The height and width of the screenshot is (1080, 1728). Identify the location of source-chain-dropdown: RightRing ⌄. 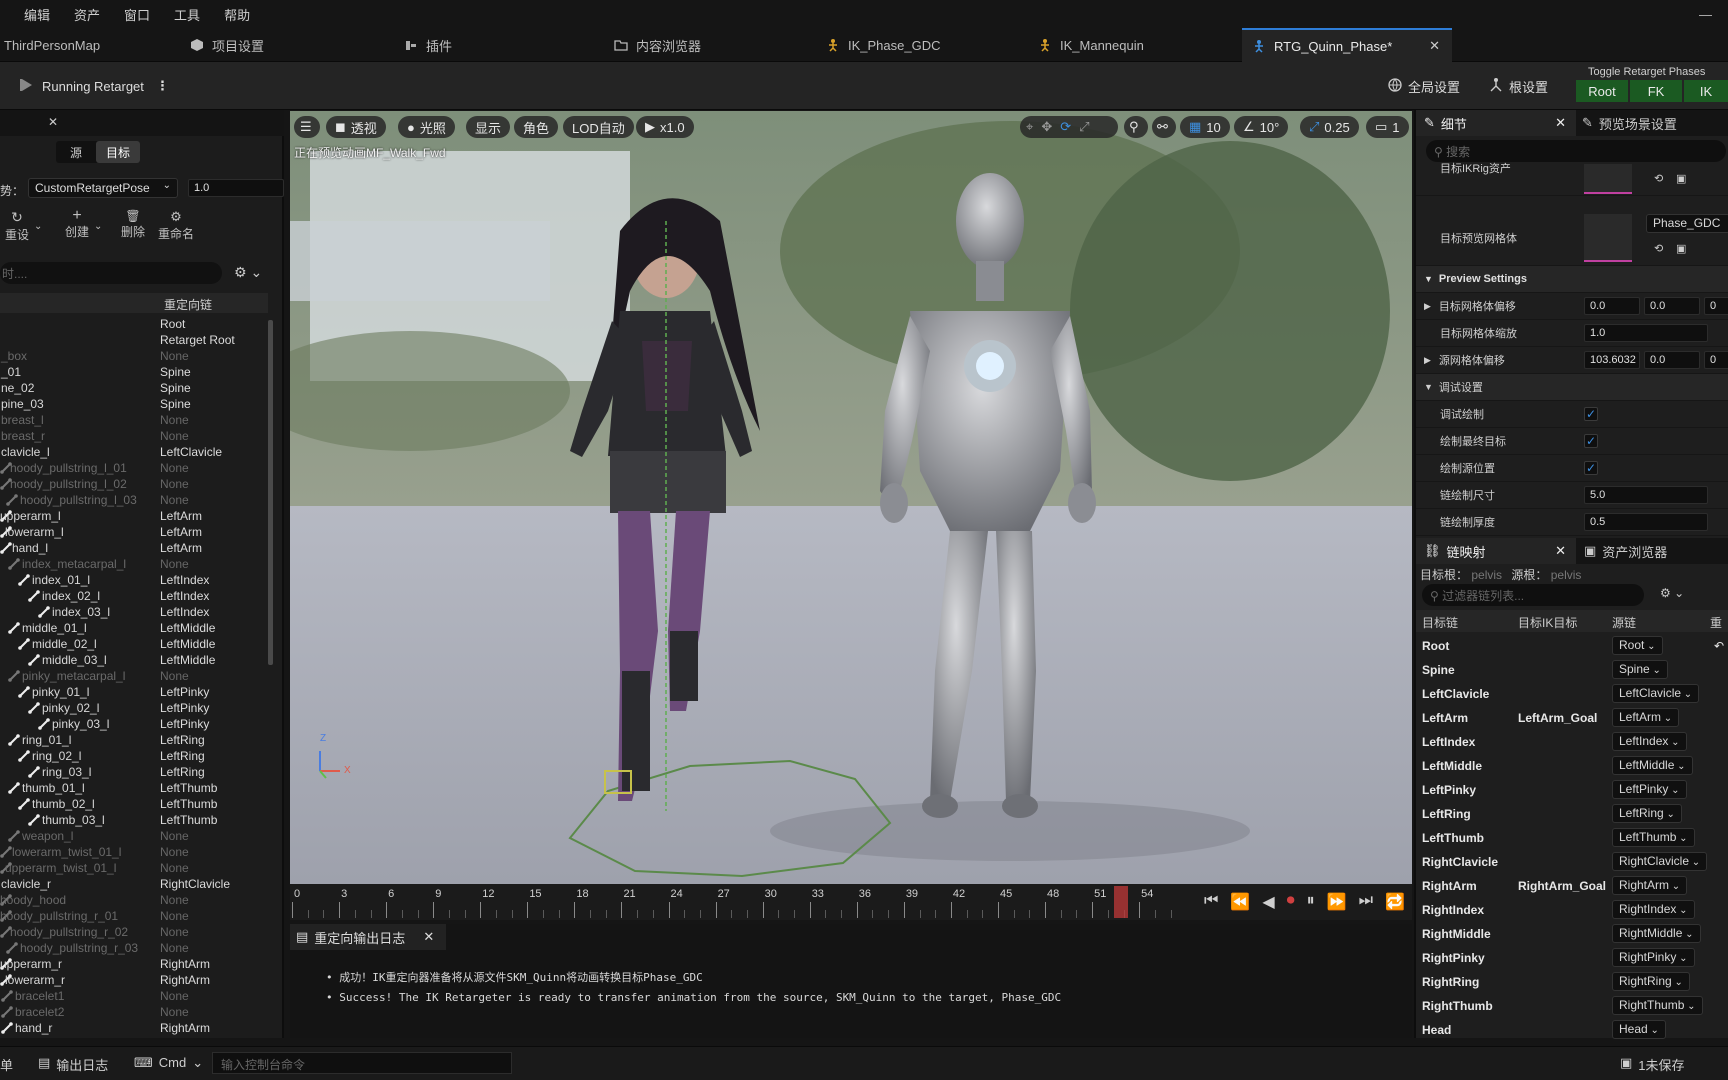
(1651, 981).